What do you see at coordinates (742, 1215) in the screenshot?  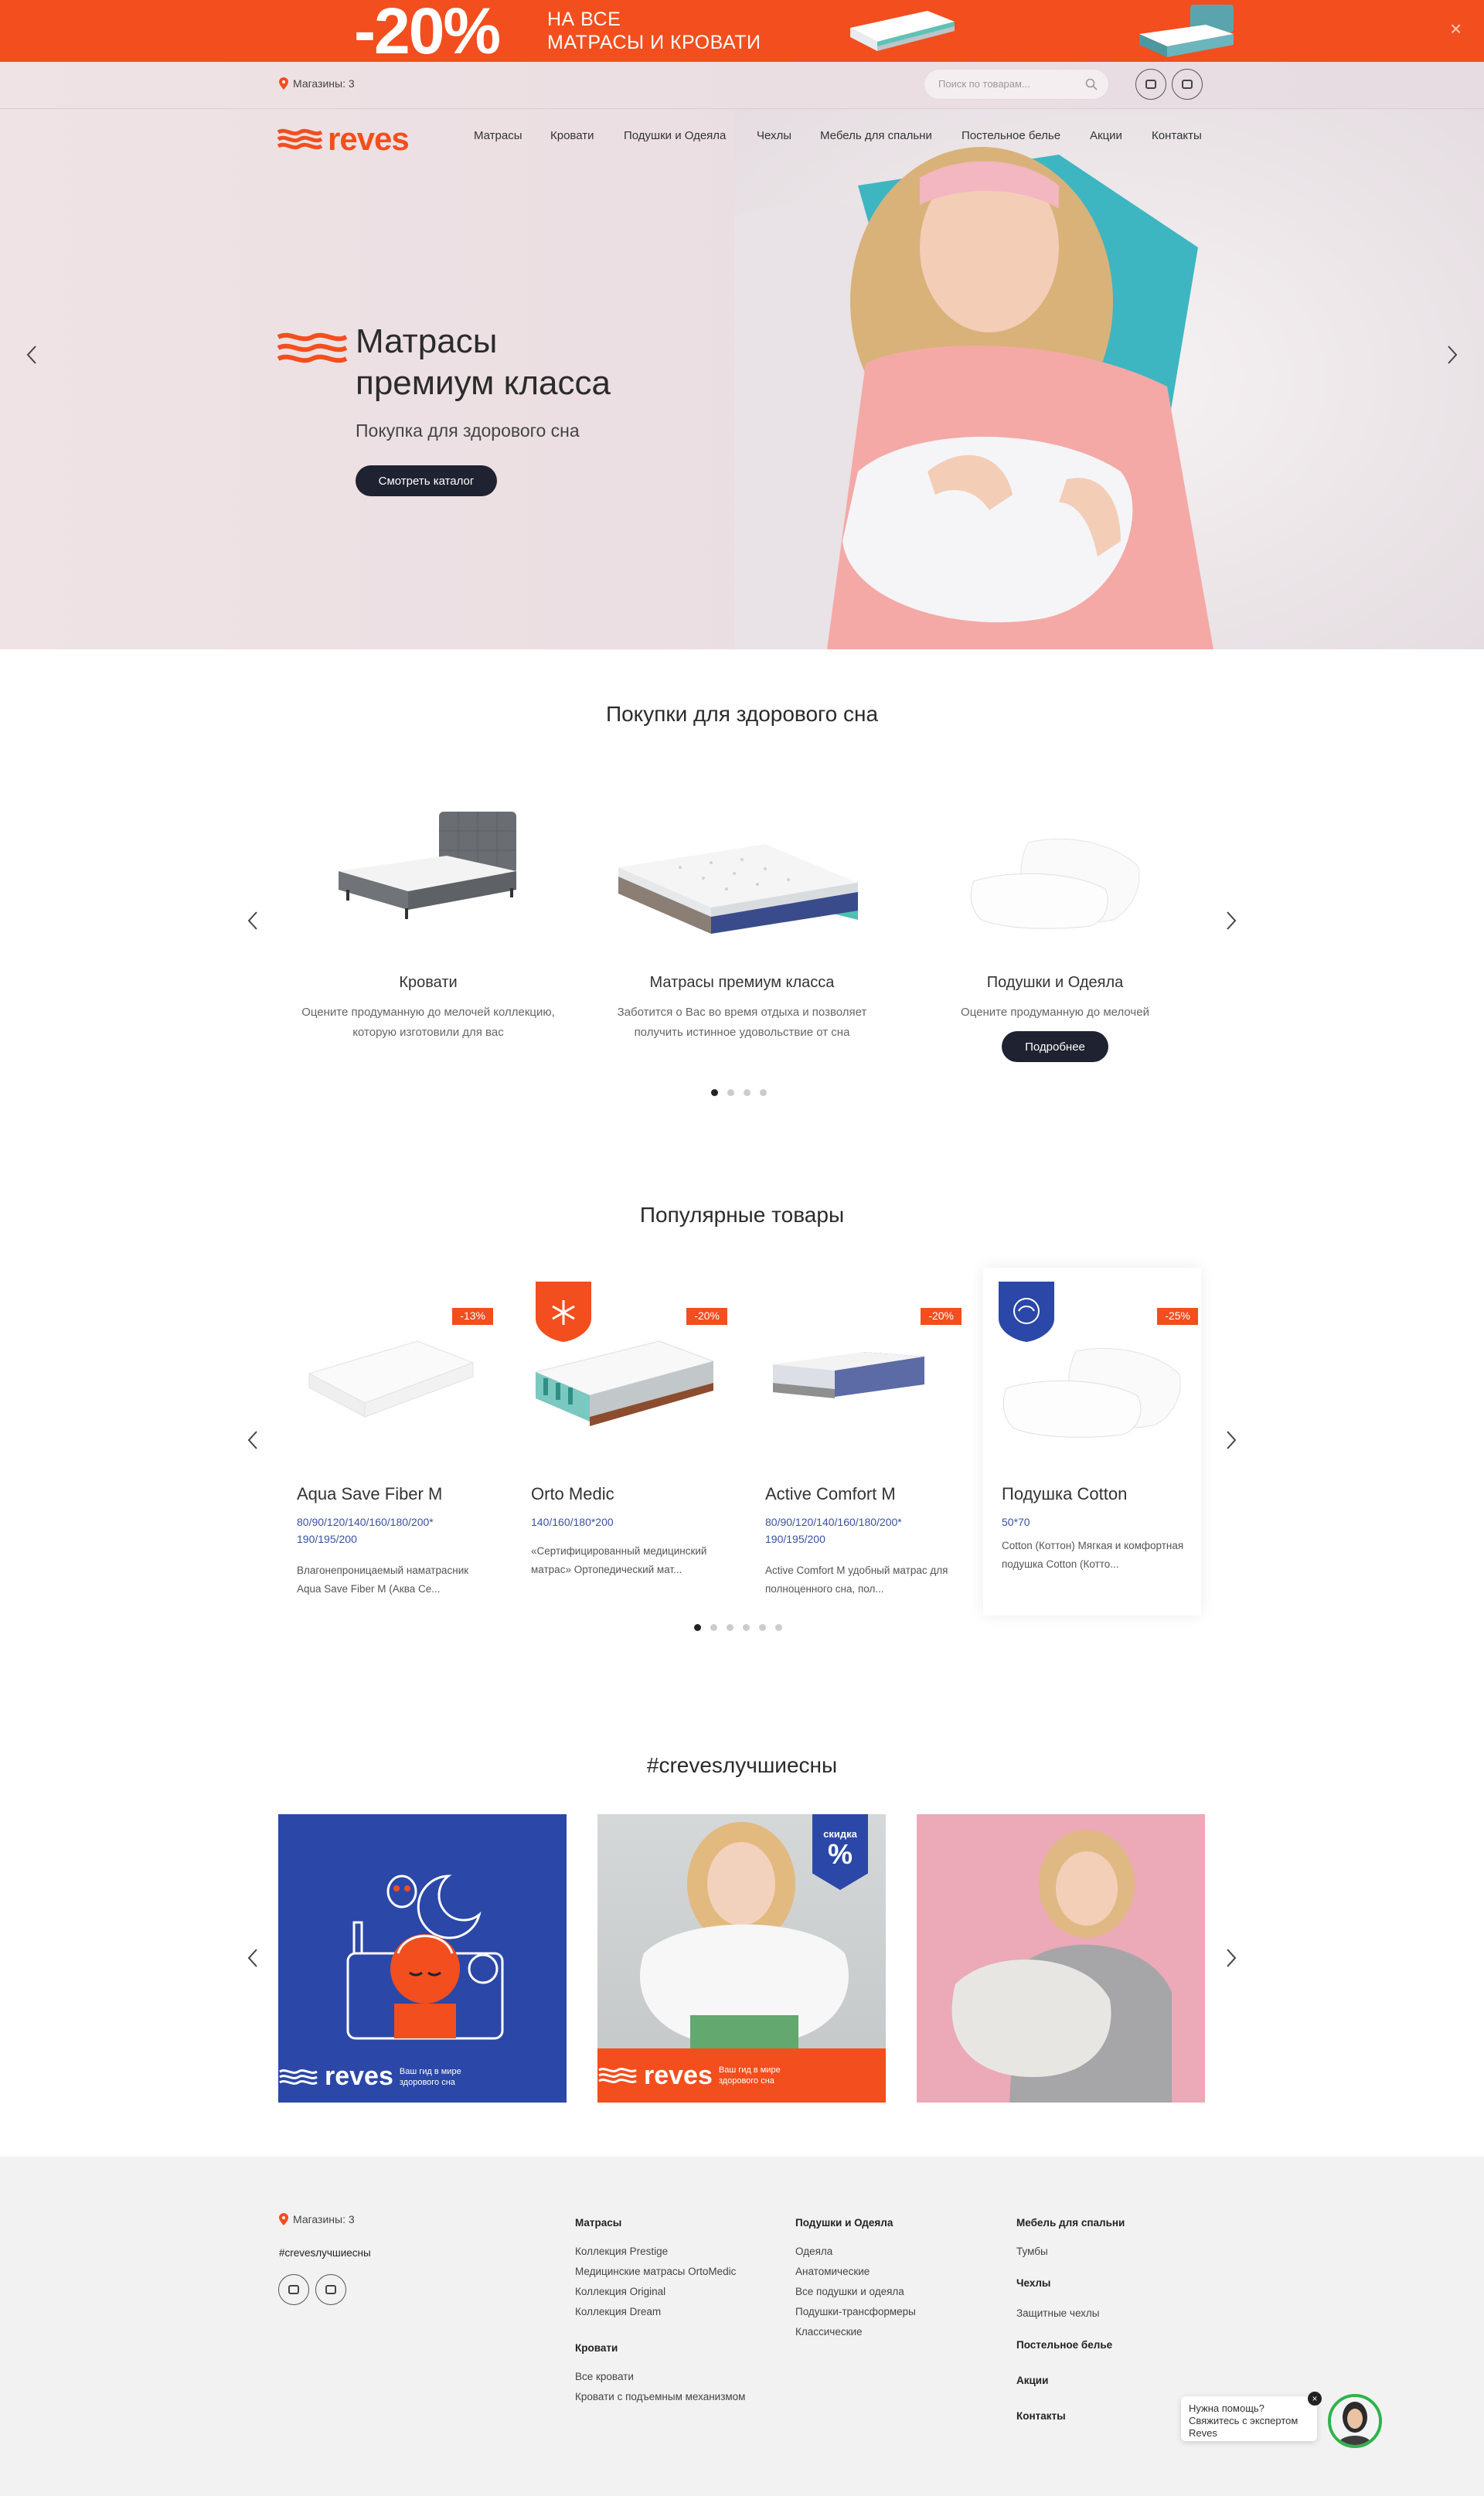 I see `popular-title: Популярные товары` at bounding box center [742, 1215].